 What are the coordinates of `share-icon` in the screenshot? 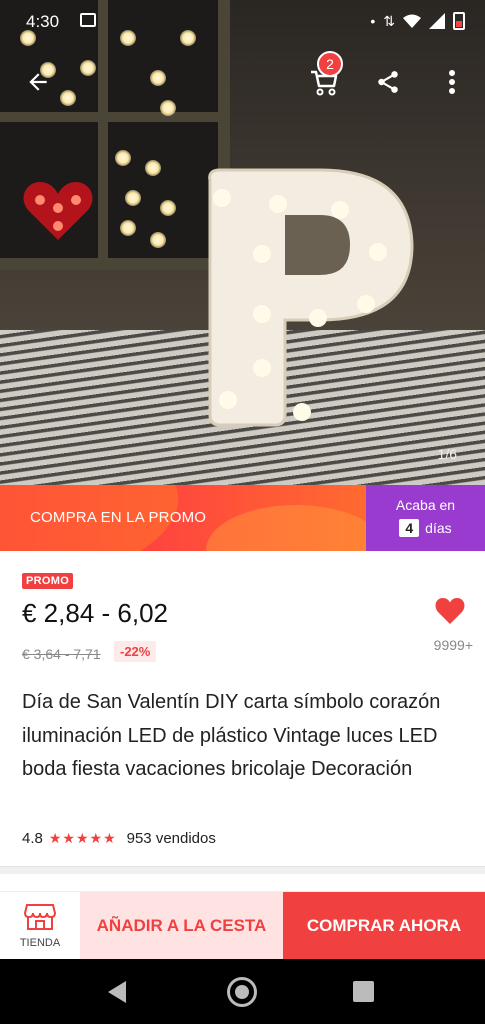 It's located at (388, 82).